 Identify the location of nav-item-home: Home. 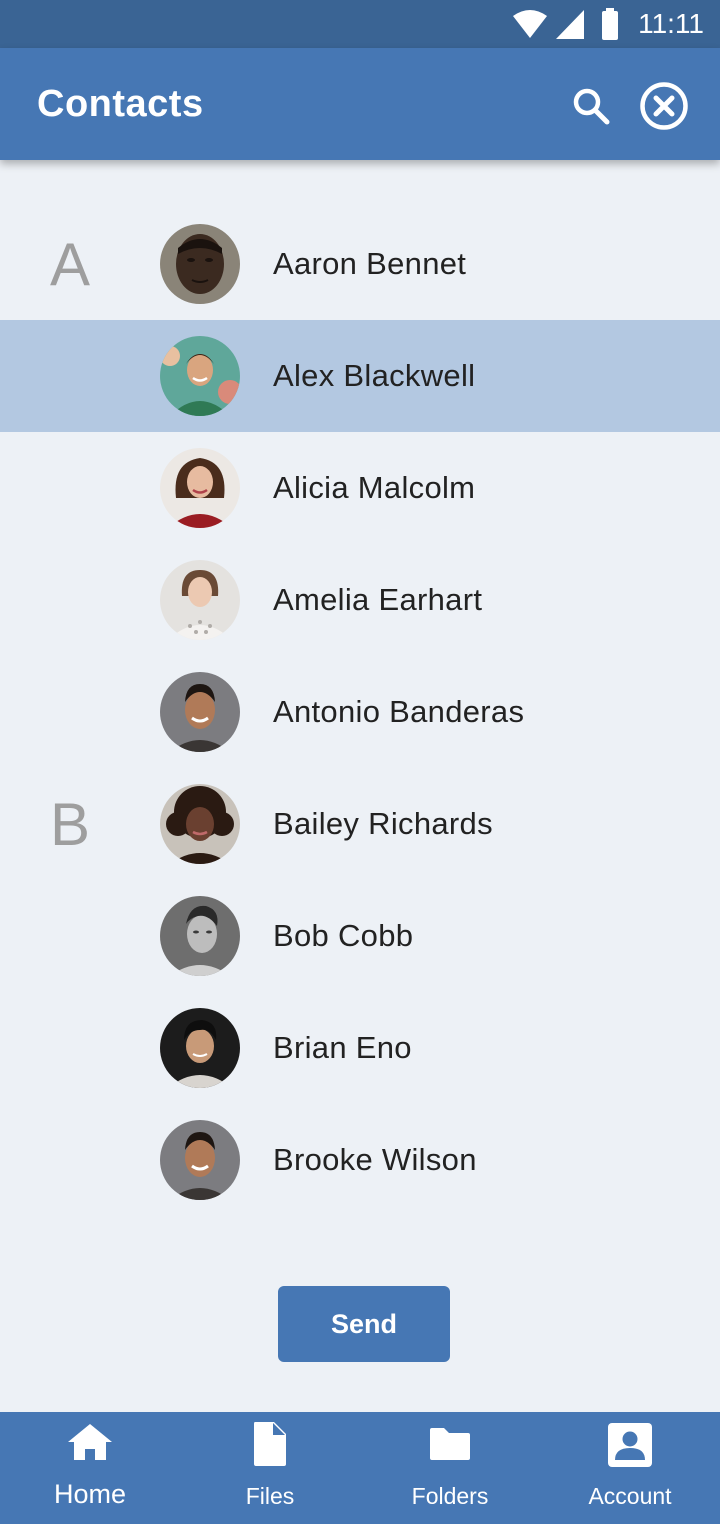
(90, 1468).